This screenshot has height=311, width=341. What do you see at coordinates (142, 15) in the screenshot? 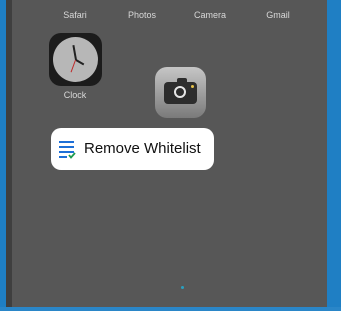
I see `app-label-photos: Photos` at bounding box center [142, 15].